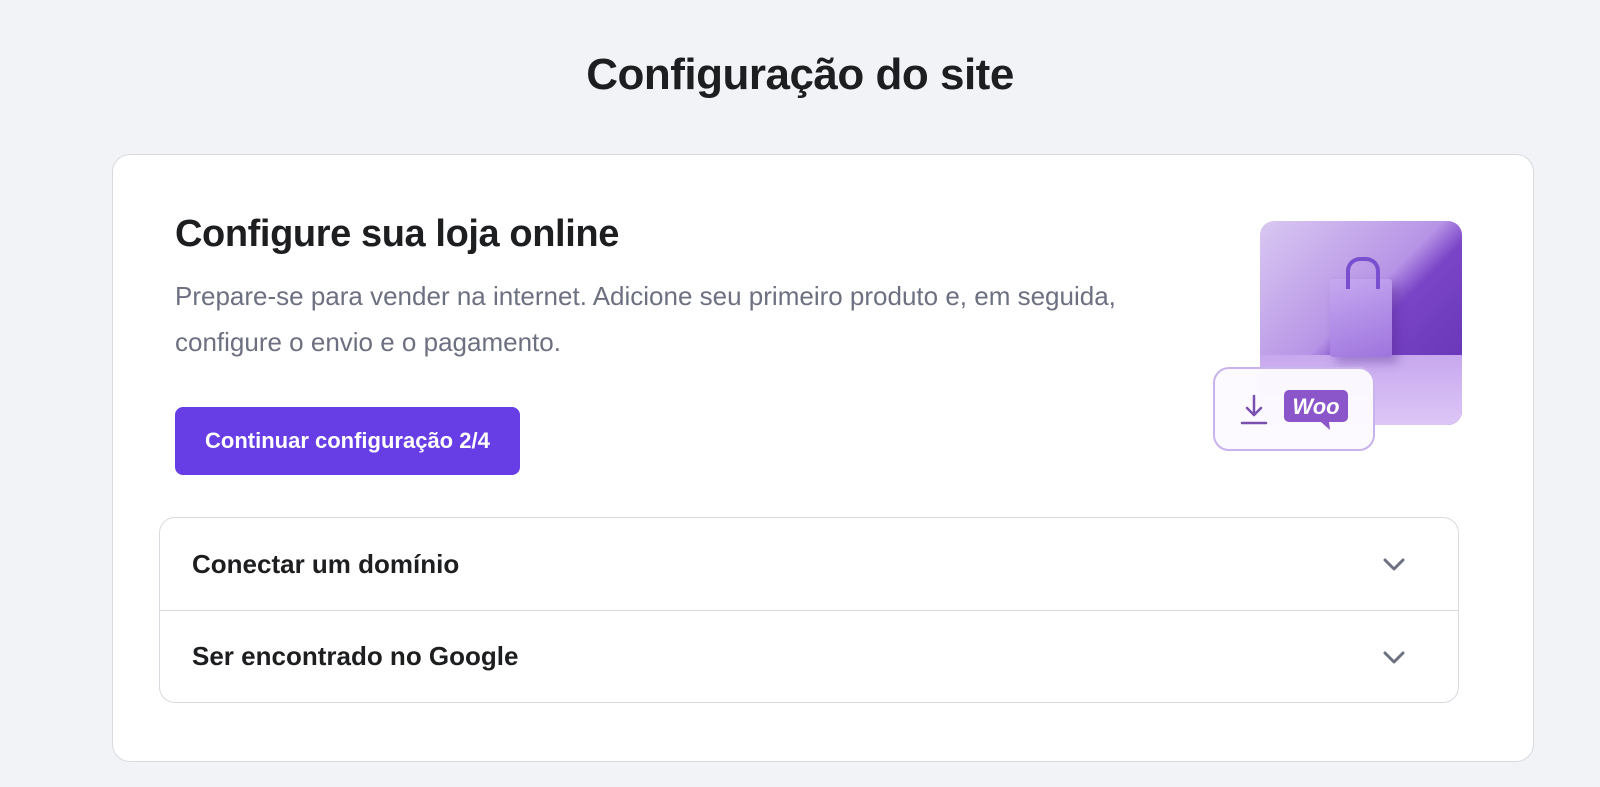  What do you see at coordinates (355, 656) in the screenshot?
I see `accordion-item-label: Ser encontrado no Google` at bounding box center [355, 656].